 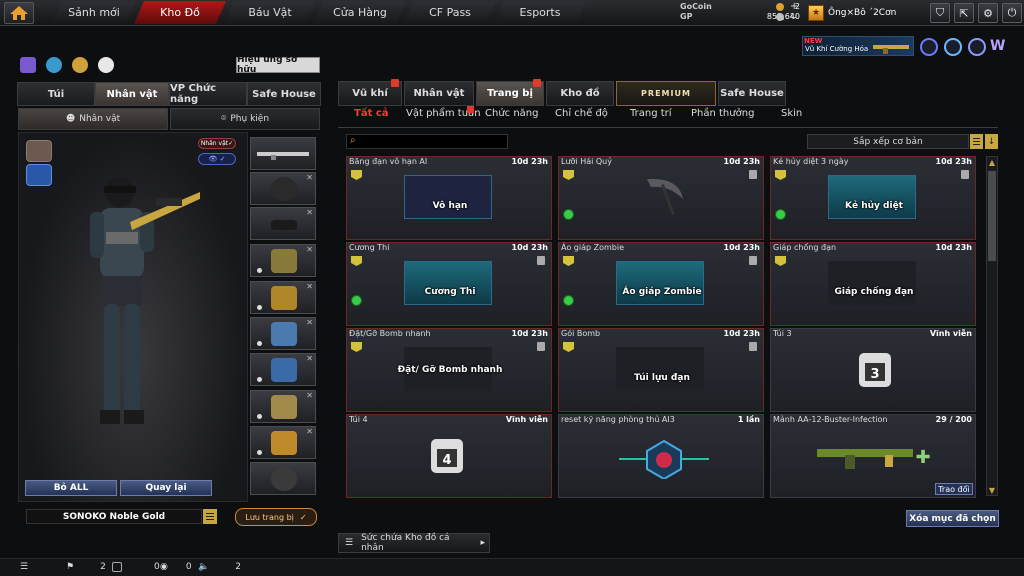 I want to click on storage-capacity-button: ☰ Sức chứa Kho đồ cá nhân ▸, so click(x=414, y=543).